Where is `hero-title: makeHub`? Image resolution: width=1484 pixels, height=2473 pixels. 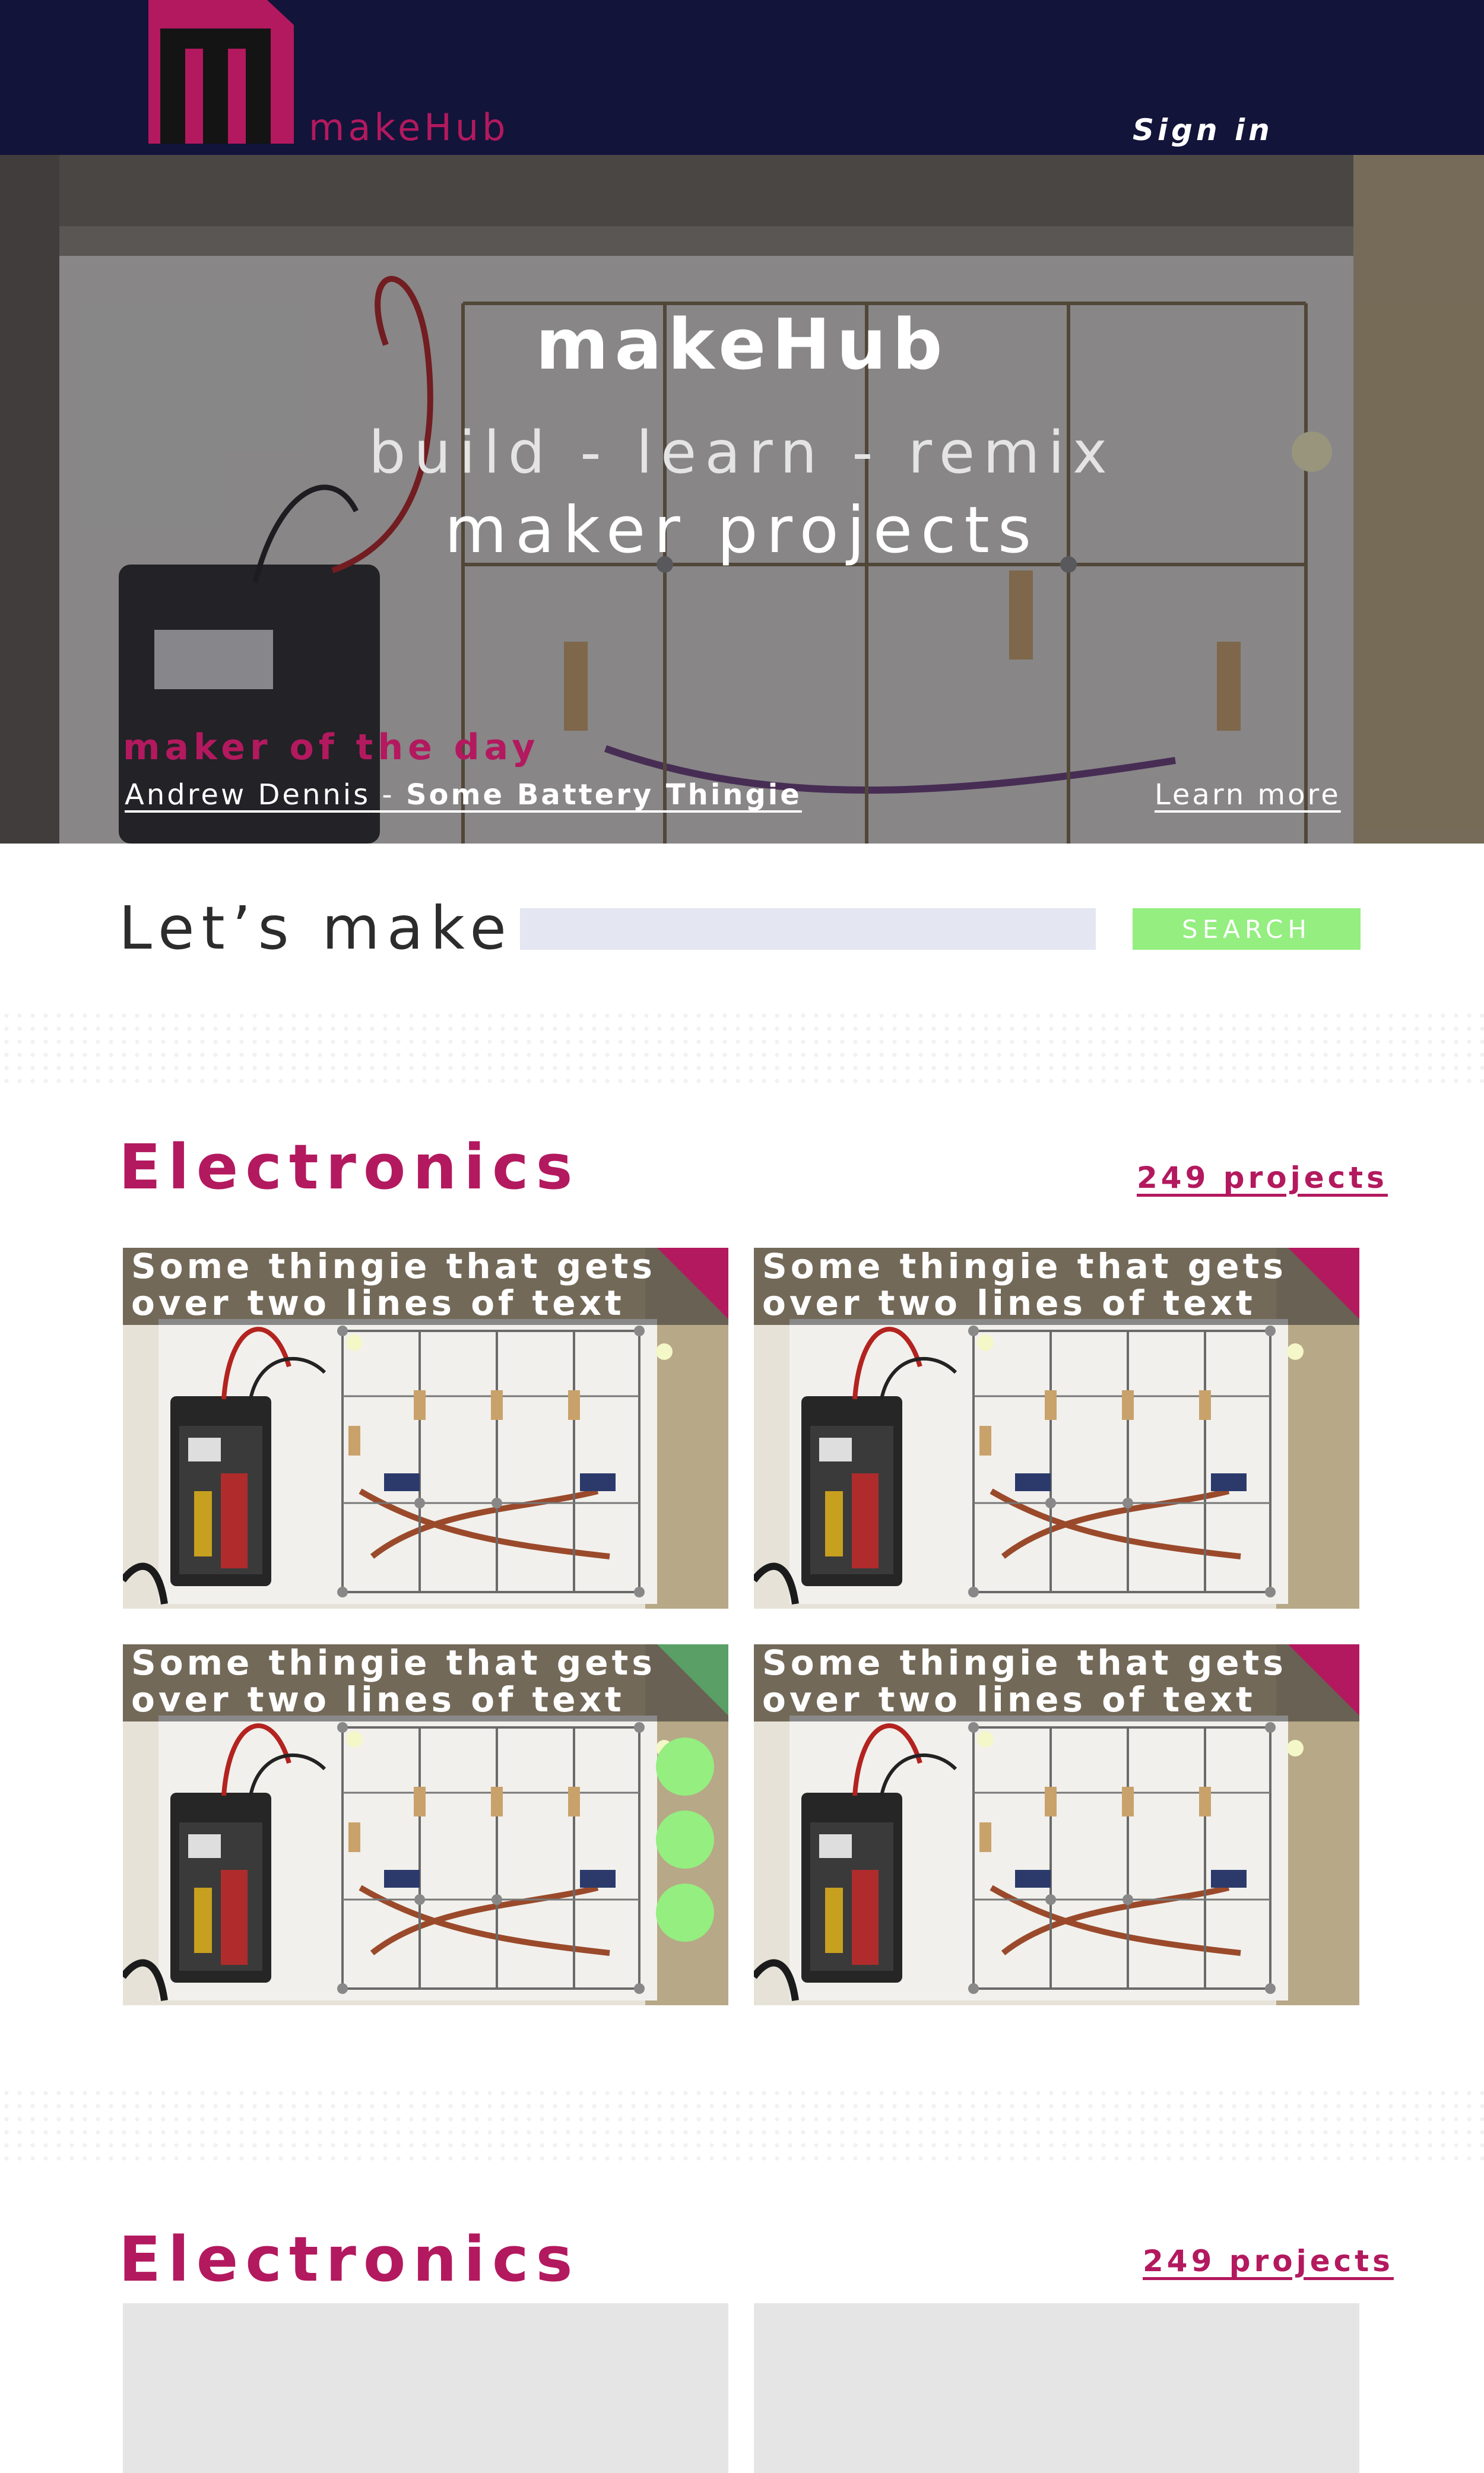 hero-title: makeHub is located at coordinates (742, 344).